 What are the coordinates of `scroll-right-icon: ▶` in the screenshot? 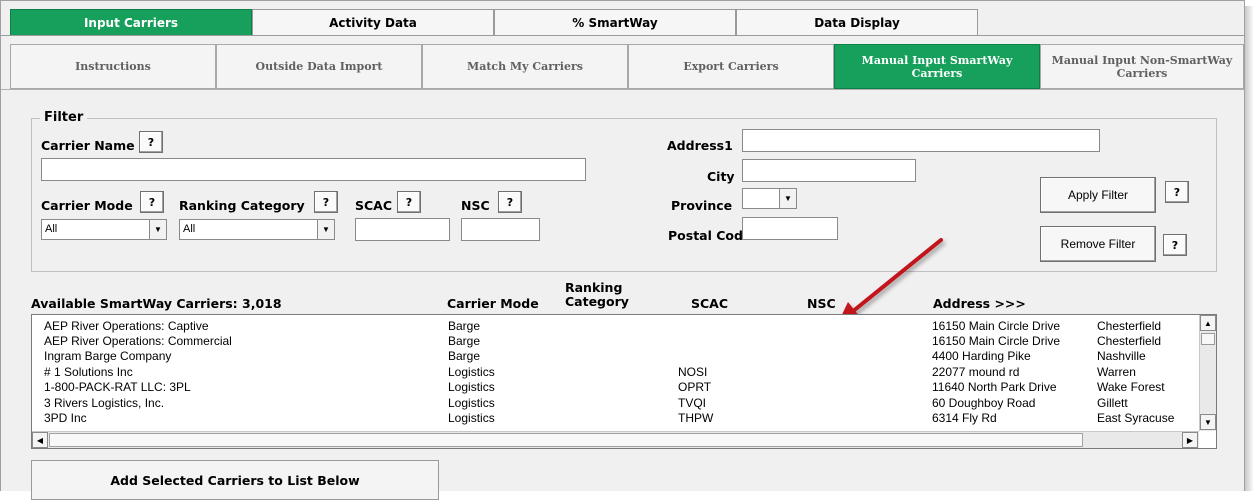 It's located at (1190, 440).